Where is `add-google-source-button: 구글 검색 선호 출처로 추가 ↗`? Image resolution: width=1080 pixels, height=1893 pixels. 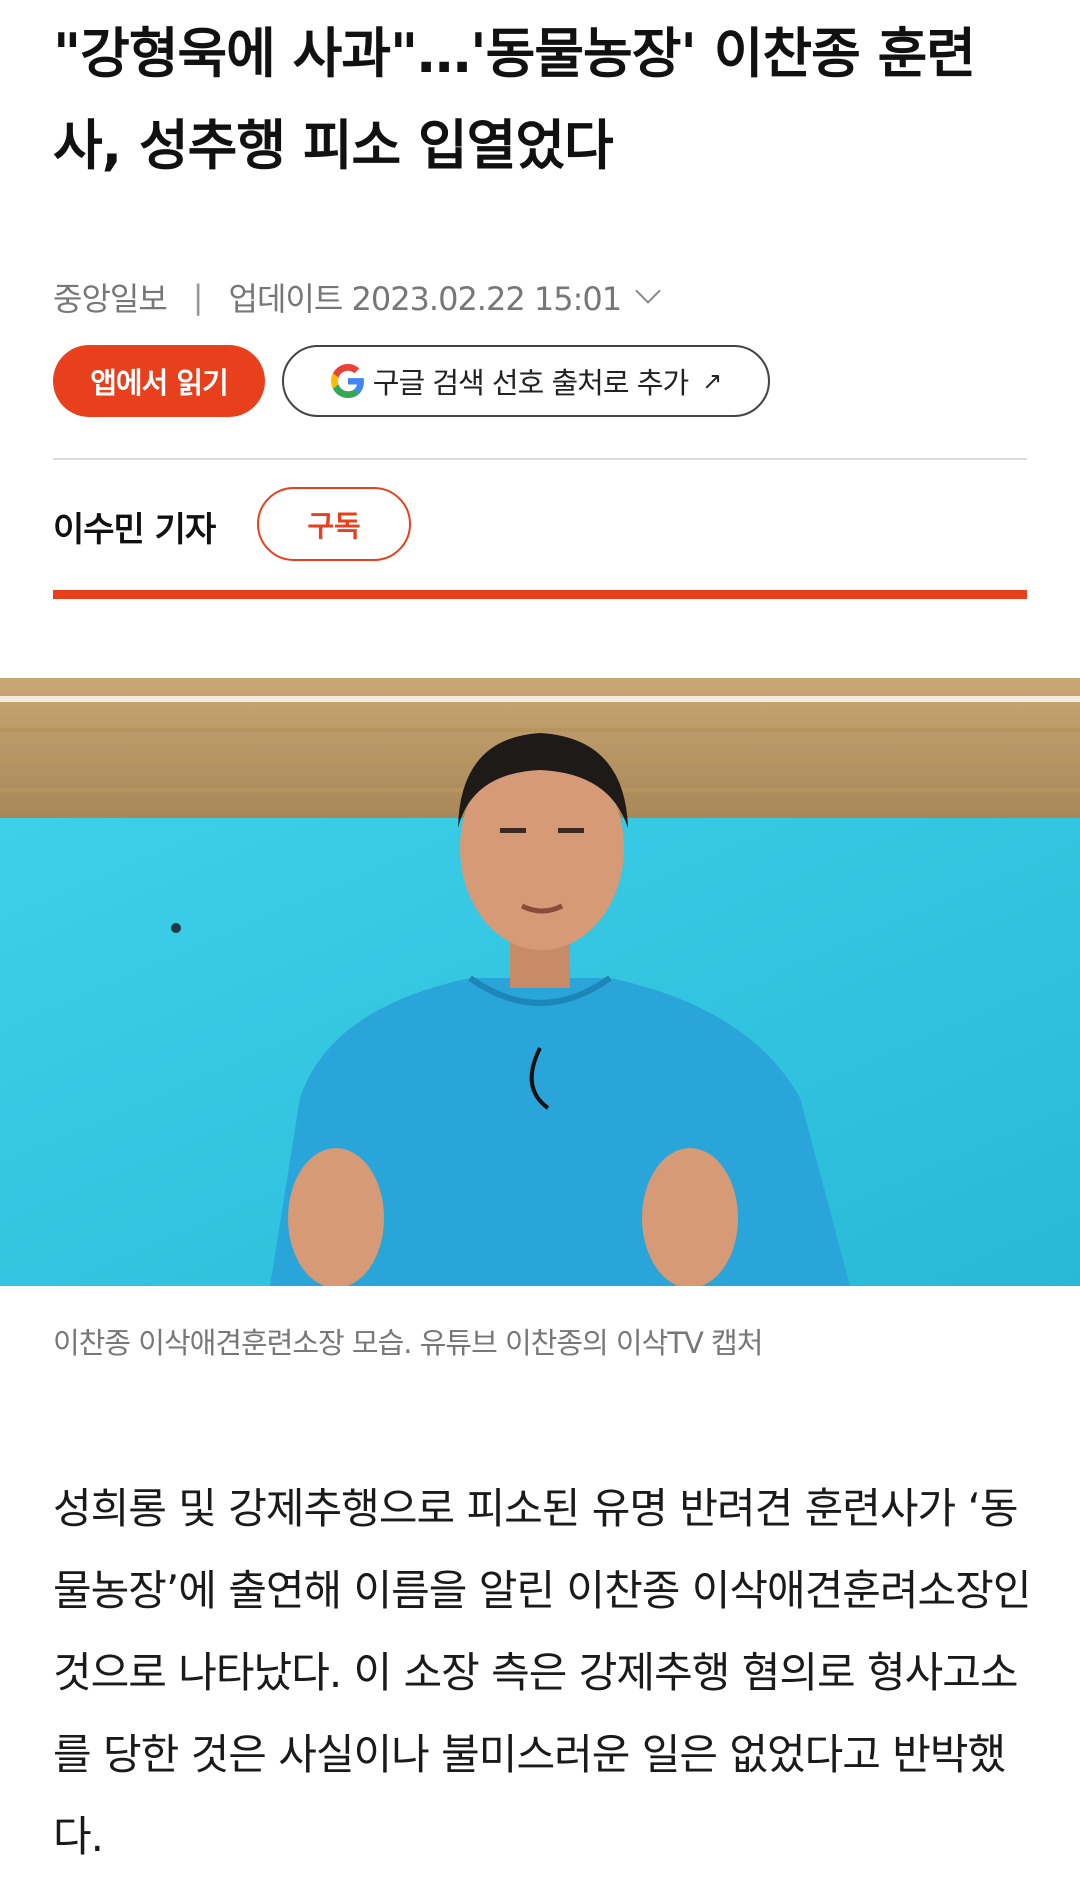
add-google-source-button: 구글 검색 선호 출처로 추가 ↗ is located at coordinates (526, 381).